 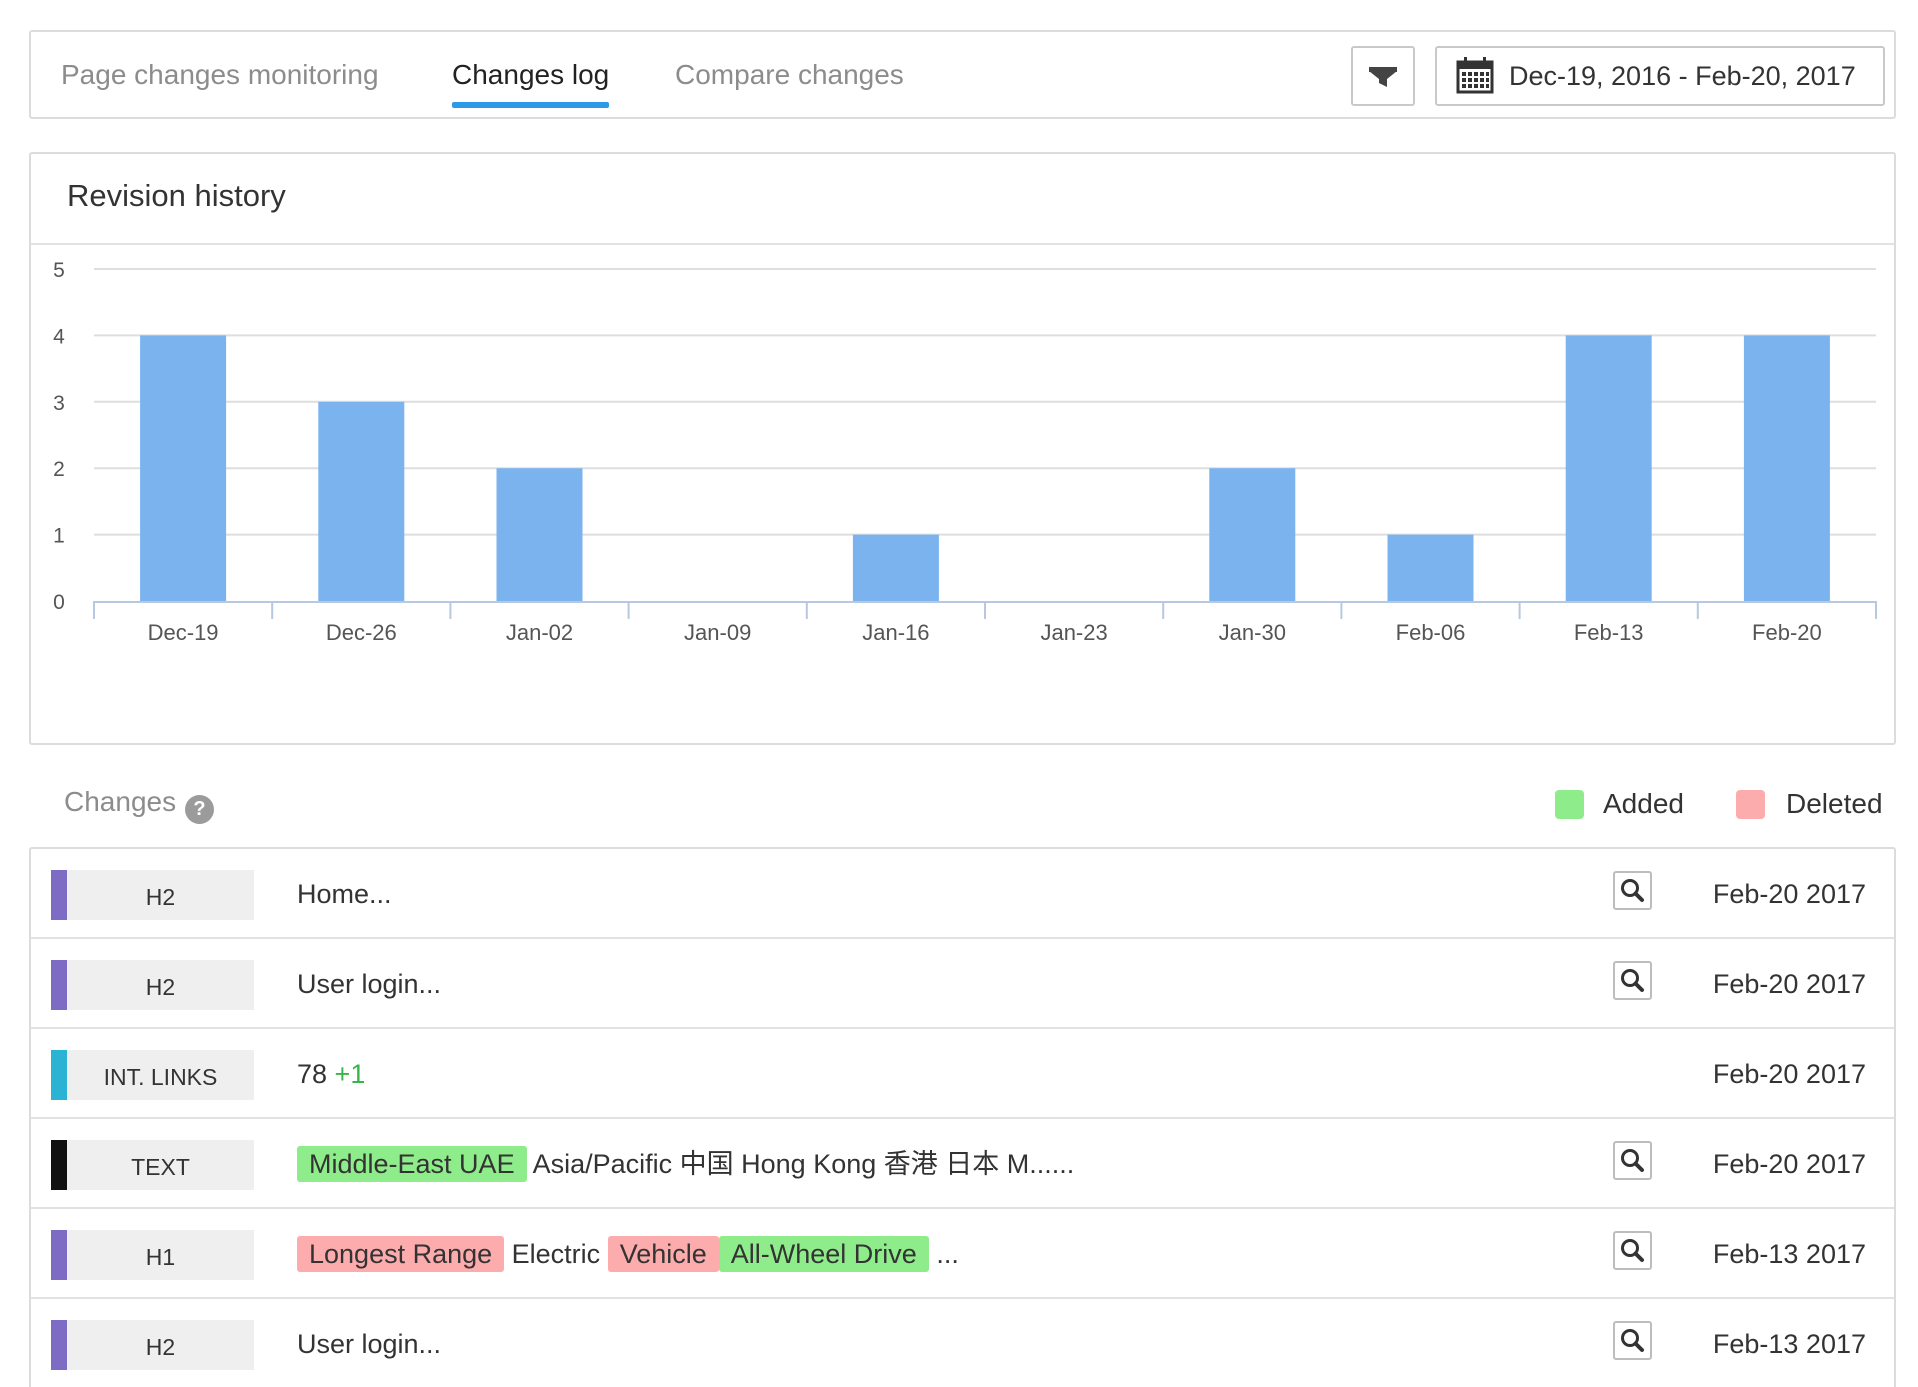 I want to click on added-text: All-Wheel Drive, so click(x=823, y=1254).